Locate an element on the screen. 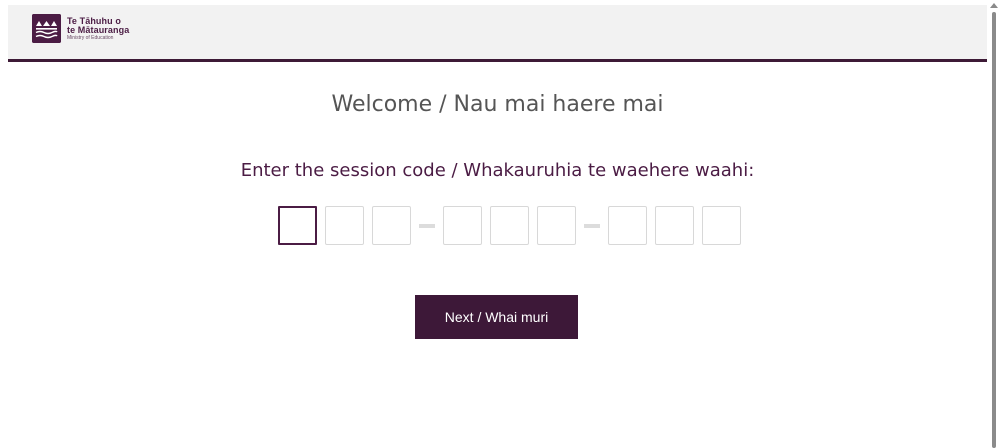  vertical-scrollbar is located at coordinates (994, 224).